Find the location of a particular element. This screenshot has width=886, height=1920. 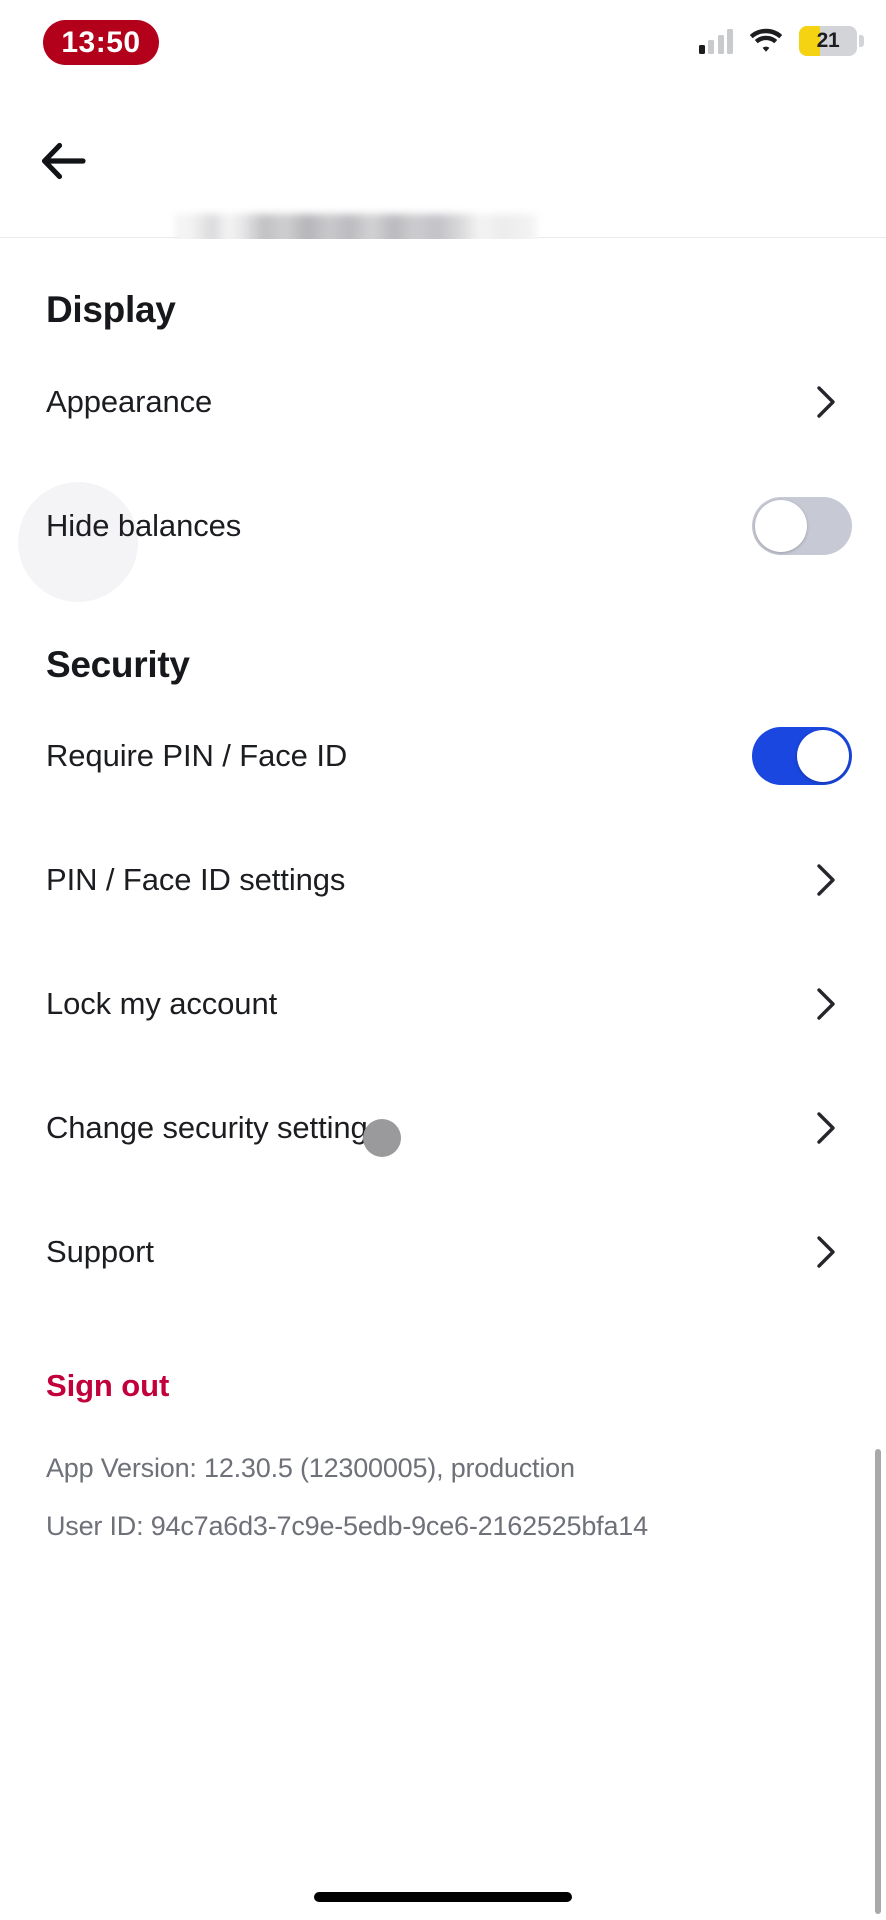

status-time: 13:50 is located at coordinates (101, 42).